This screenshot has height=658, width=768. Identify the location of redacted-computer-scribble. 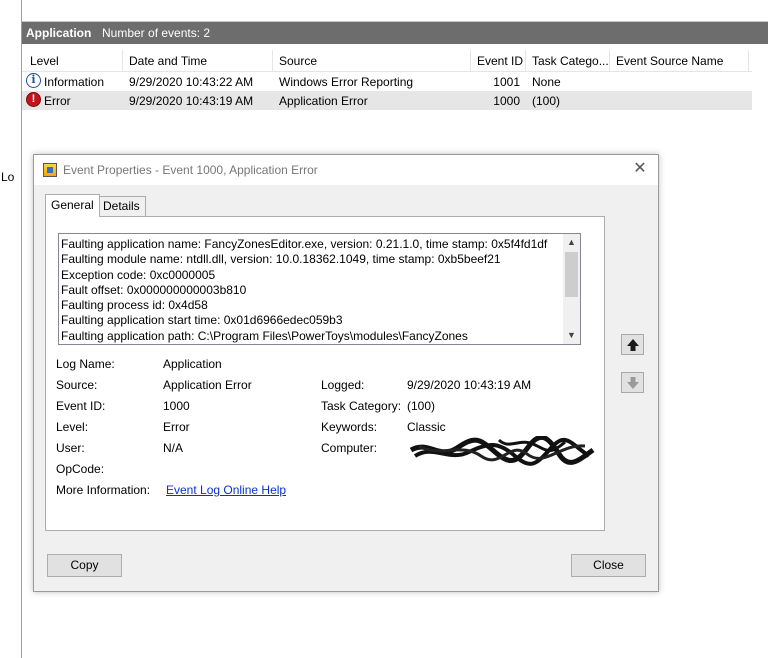
(502, 451).